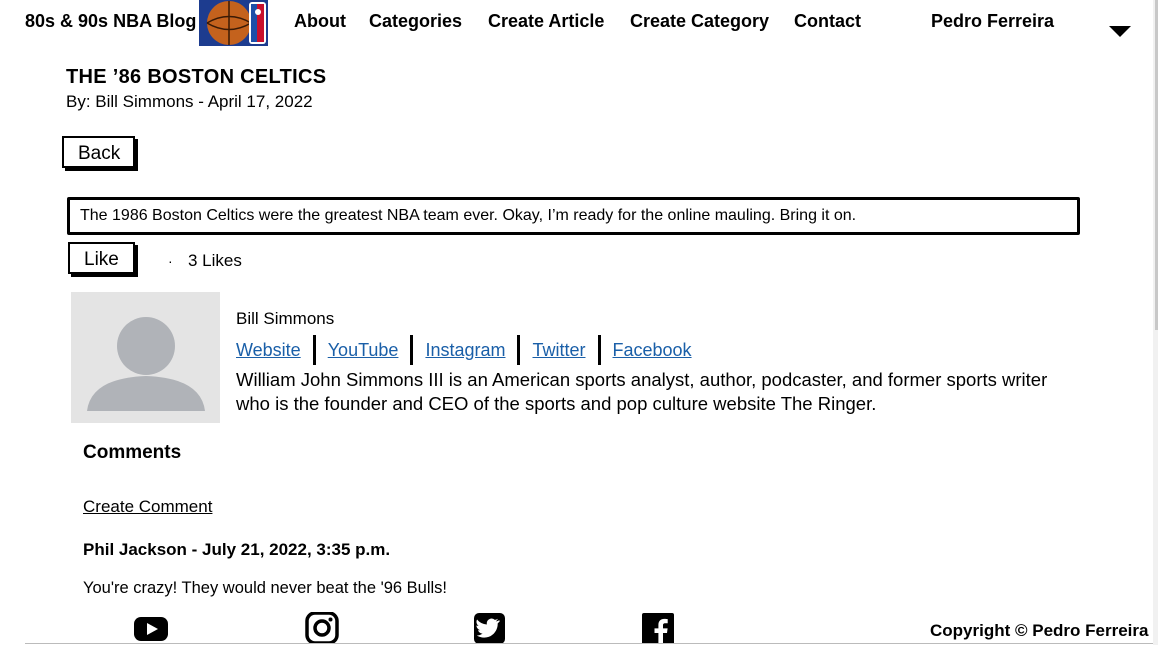 This screenshot has width=1158, height=649. Describe the element at coordinates (268, 350) in the screenshot. I see `author-website-link: Website` at that location.